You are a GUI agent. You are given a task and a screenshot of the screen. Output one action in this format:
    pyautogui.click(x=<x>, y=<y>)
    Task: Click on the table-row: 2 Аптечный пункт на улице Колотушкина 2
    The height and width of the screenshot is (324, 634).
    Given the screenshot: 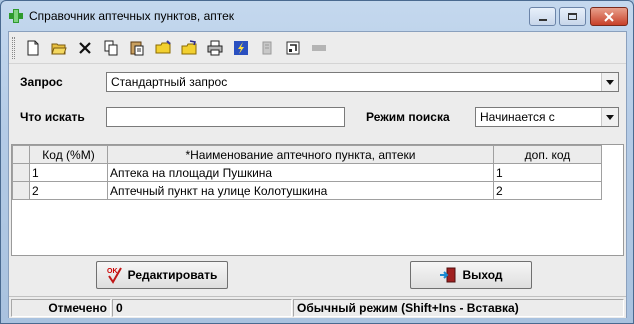 What is the action you would take?
    pyautogui.click(x=307, y=190)
    